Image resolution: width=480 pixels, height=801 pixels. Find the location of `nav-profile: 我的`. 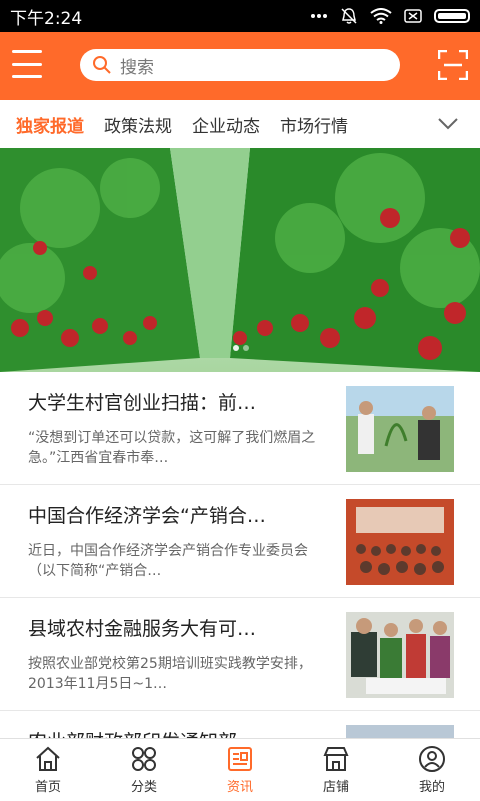

nav-profile: 我的 is located at coordinates (432, 770).